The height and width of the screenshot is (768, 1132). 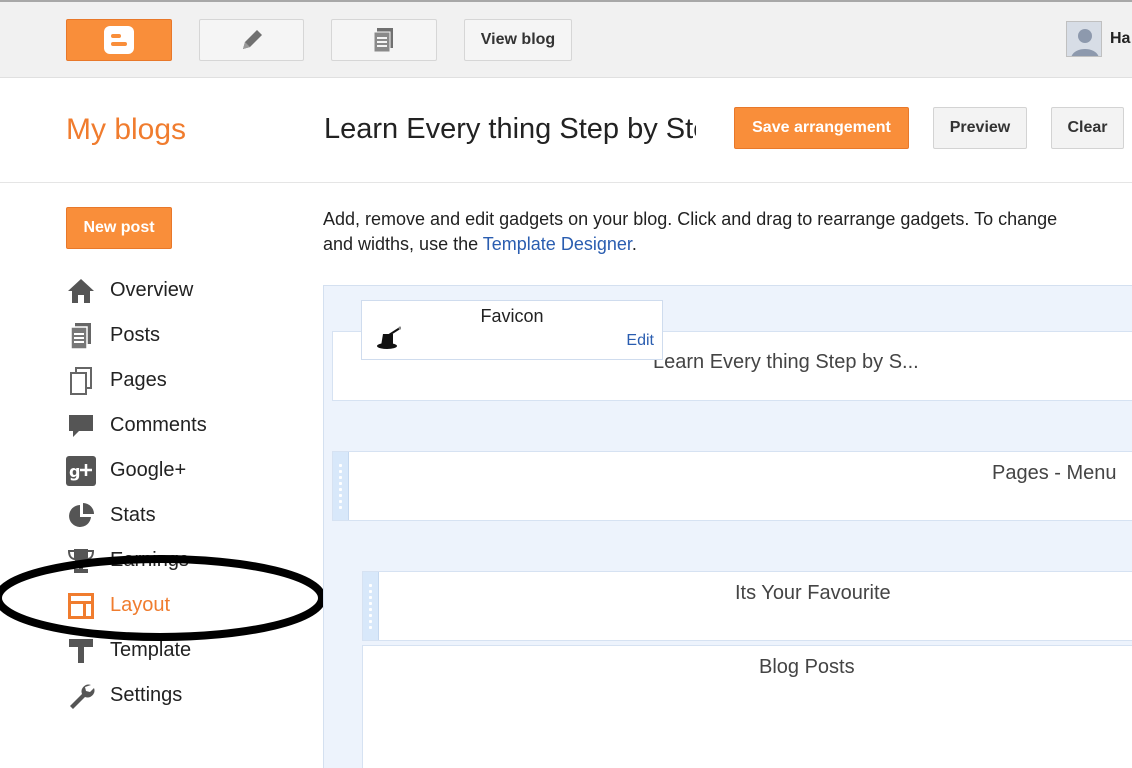 I want to click on sidebar-item-stats: Stats, so click(x=186, y=515).